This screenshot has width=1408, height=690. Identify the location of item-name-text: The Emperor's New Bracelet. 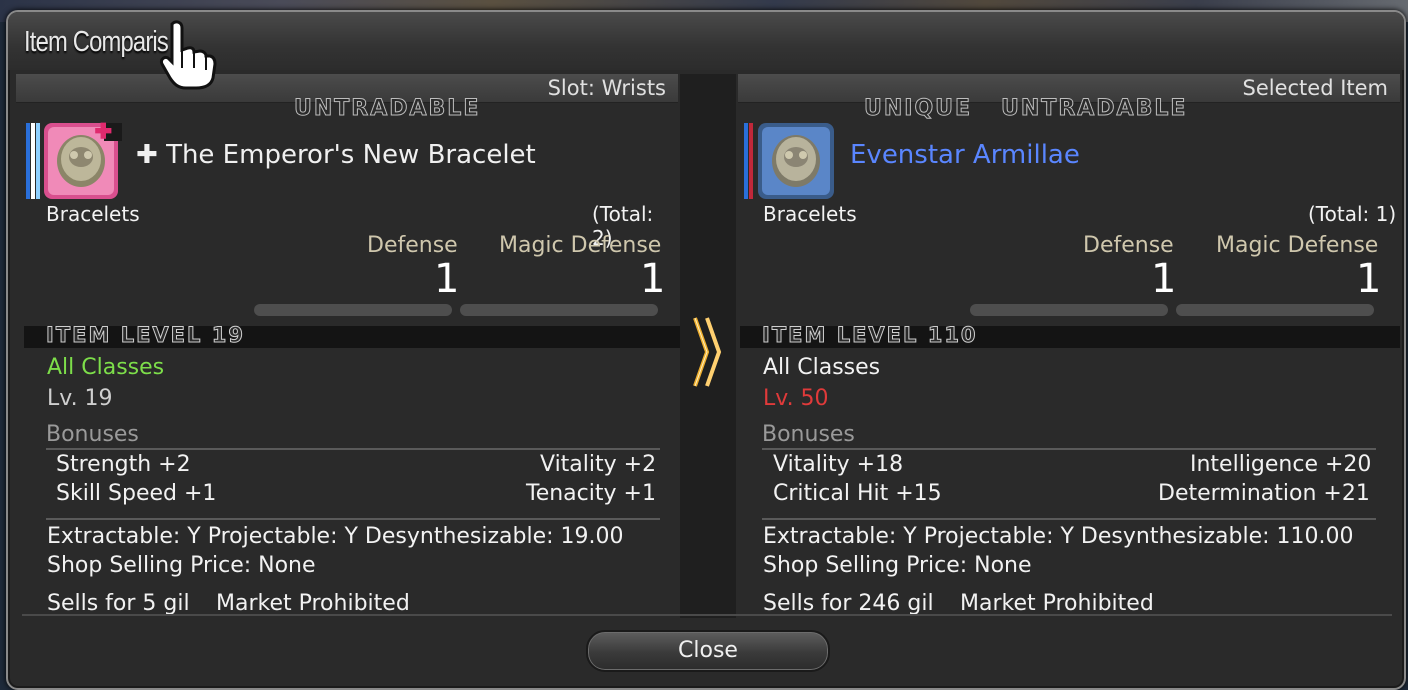
(351, 155).